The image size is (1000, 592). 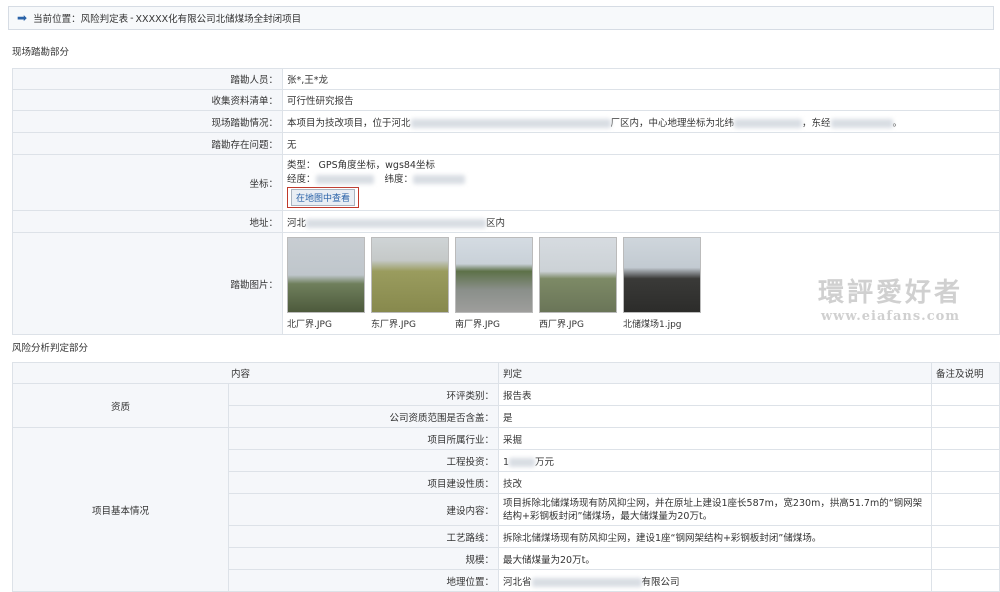 What do you see at coordinates (147, 283) in the screenshot?
I see `photos-label: 踏勘图片：` at bounding box center [147, 283].